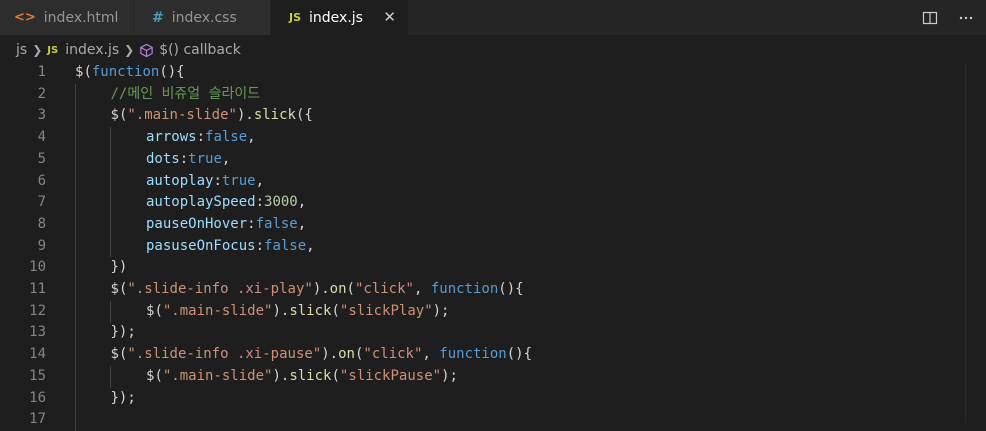 This screenshot has height=431, width=986. I want to click on line-number: 13, so click(37, 332).